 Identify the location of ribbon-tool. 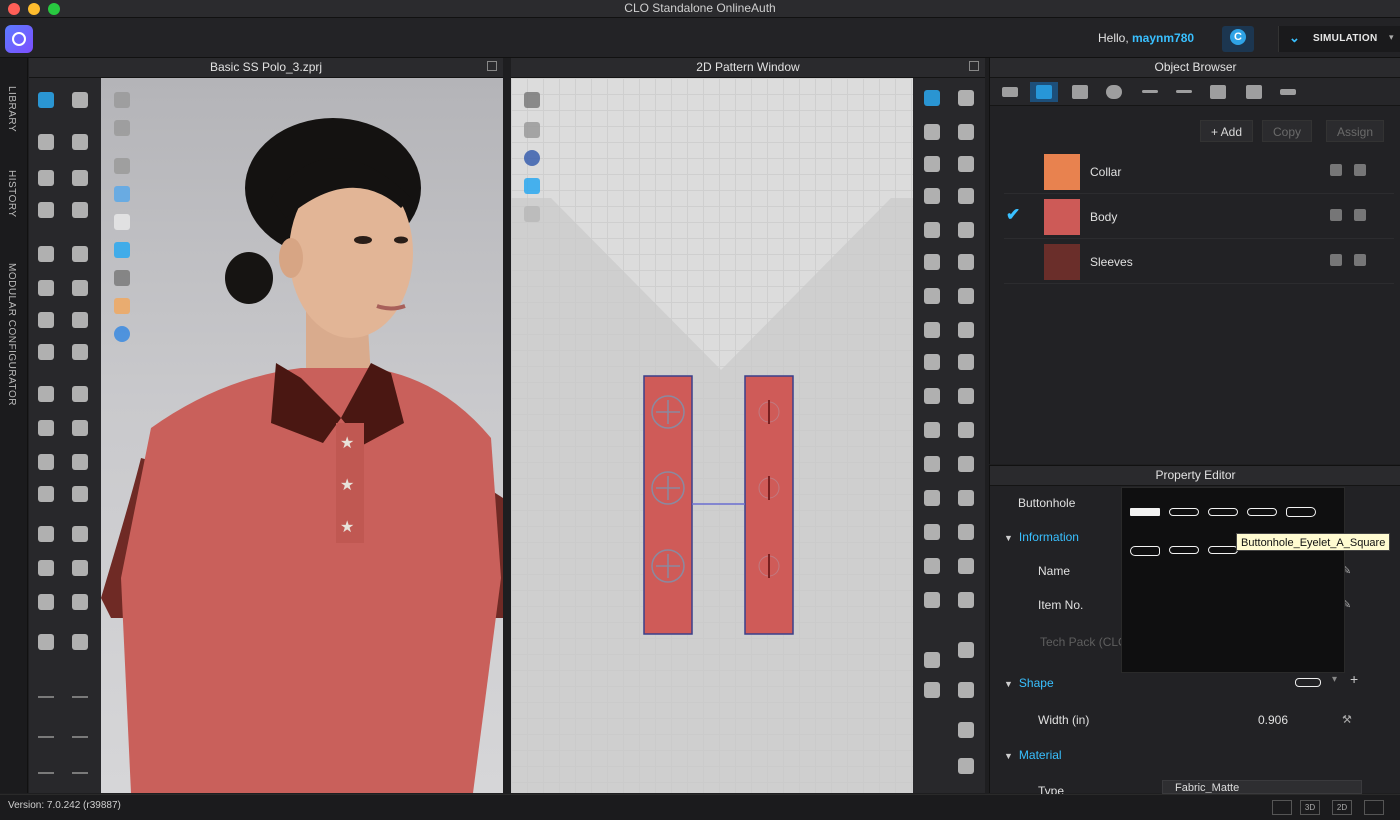
(966, 650).